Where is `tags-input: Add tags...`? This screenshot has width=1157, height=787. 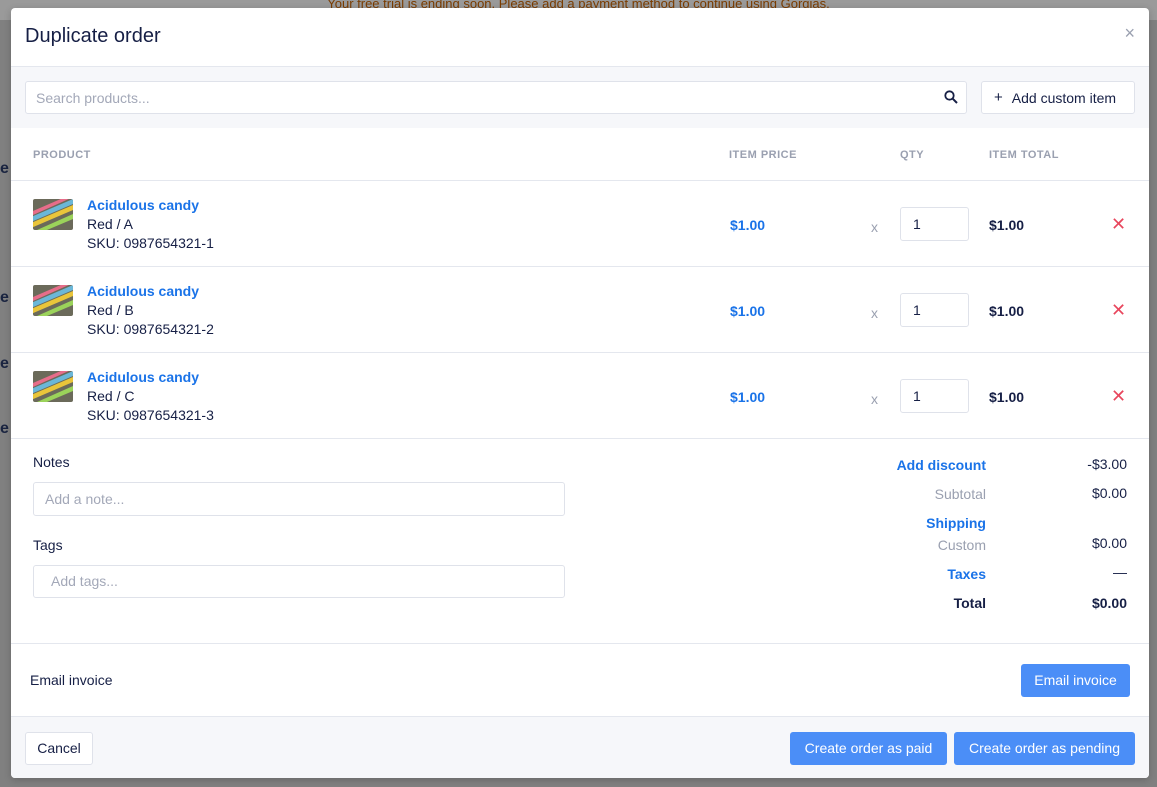
tags-input: Add tags... is located at coordinates (299, 581).